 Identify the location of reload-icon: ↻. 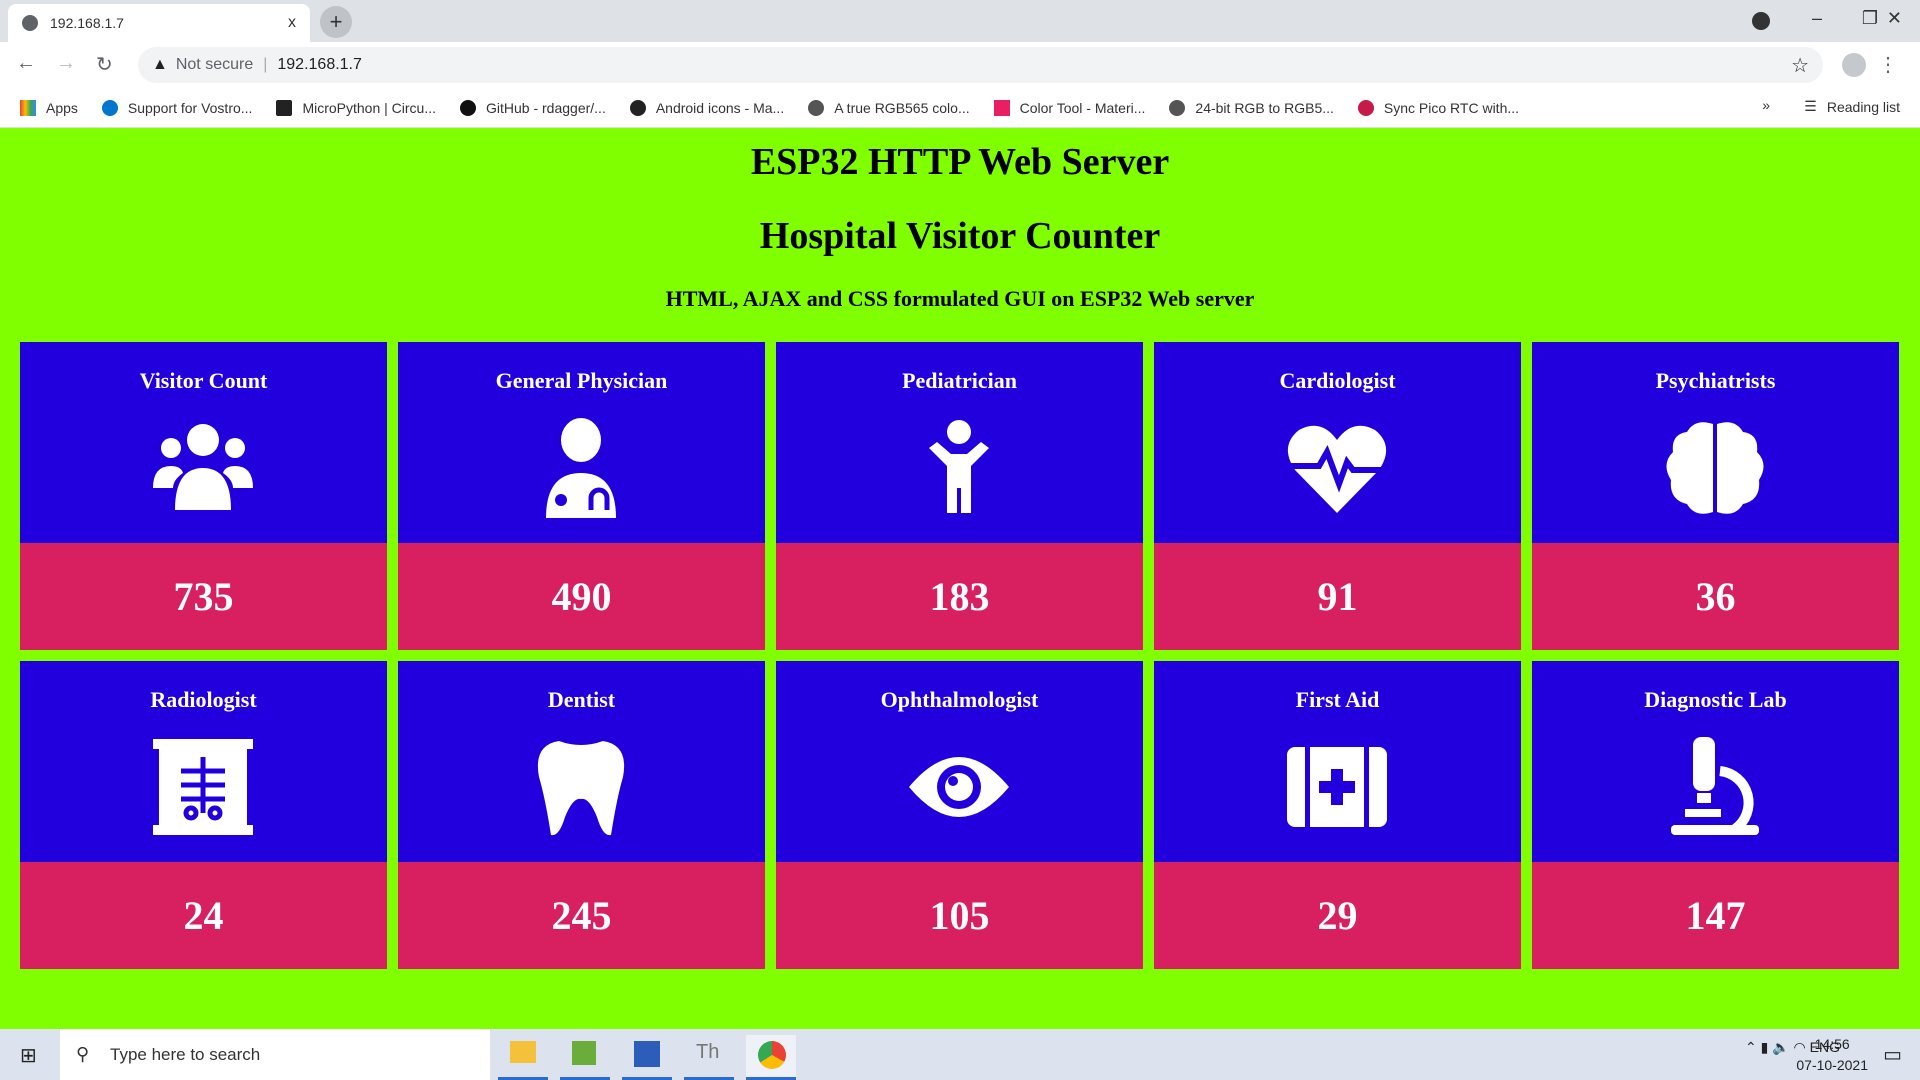
(104, 64).